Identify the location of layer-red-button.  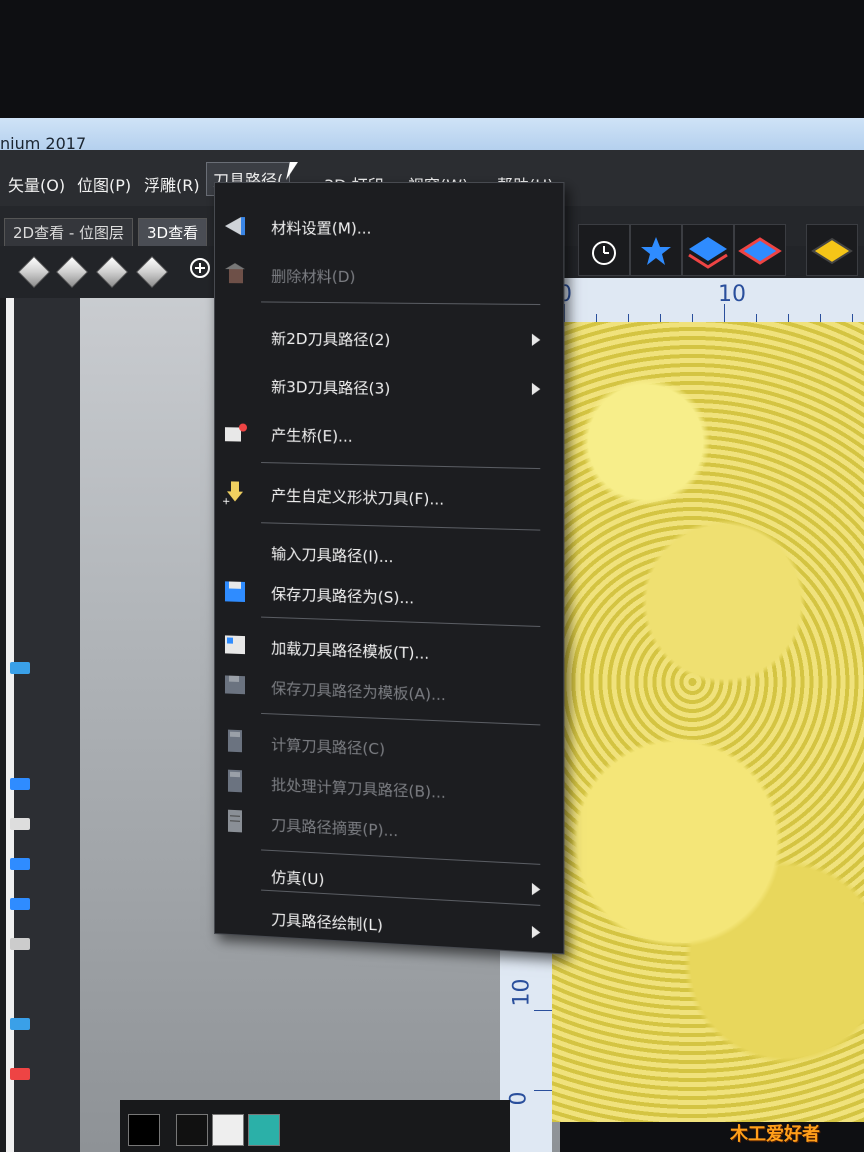
(760, 250).